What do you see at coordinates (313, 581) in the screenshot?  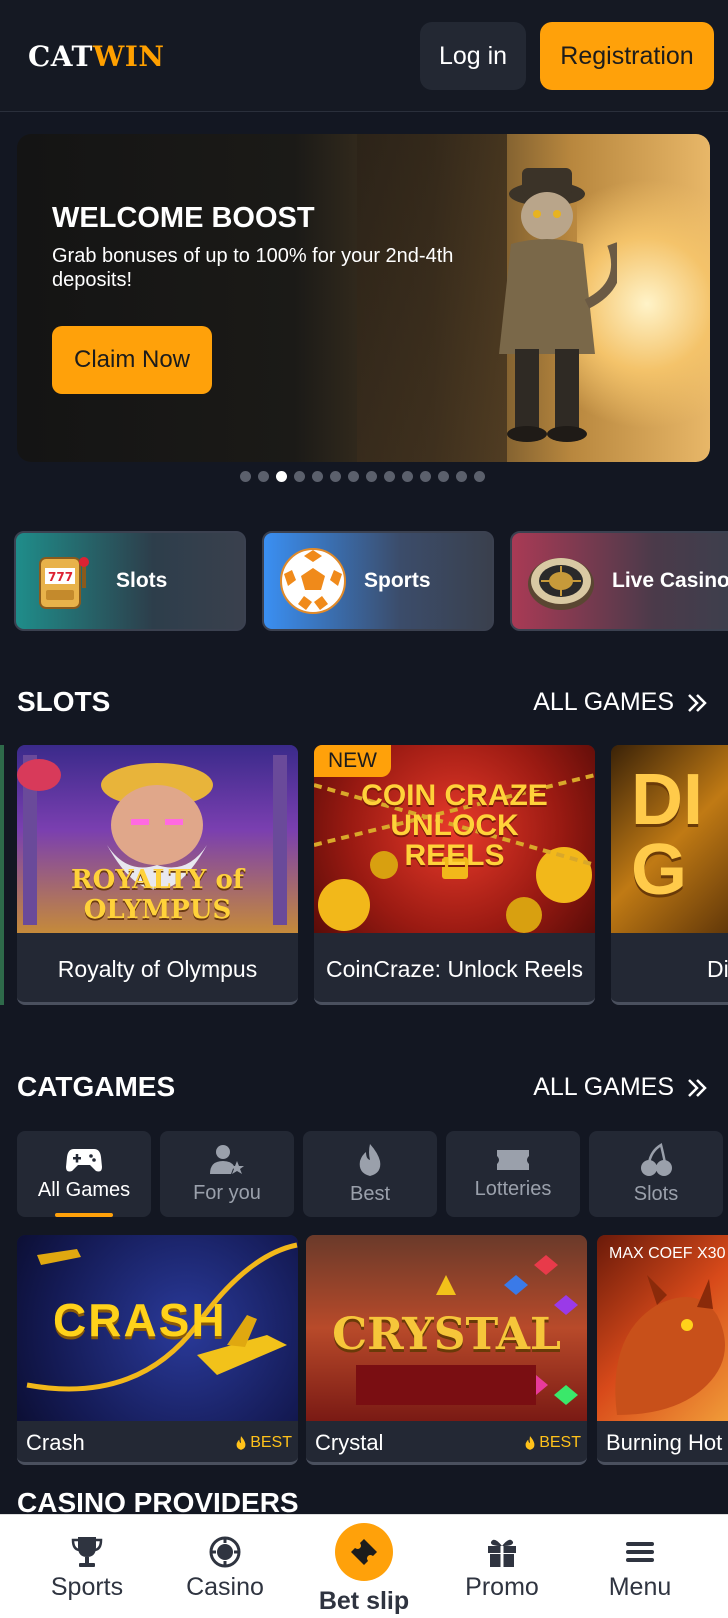 I see `soccer-ball-icon` at bounding box center [313, 581].